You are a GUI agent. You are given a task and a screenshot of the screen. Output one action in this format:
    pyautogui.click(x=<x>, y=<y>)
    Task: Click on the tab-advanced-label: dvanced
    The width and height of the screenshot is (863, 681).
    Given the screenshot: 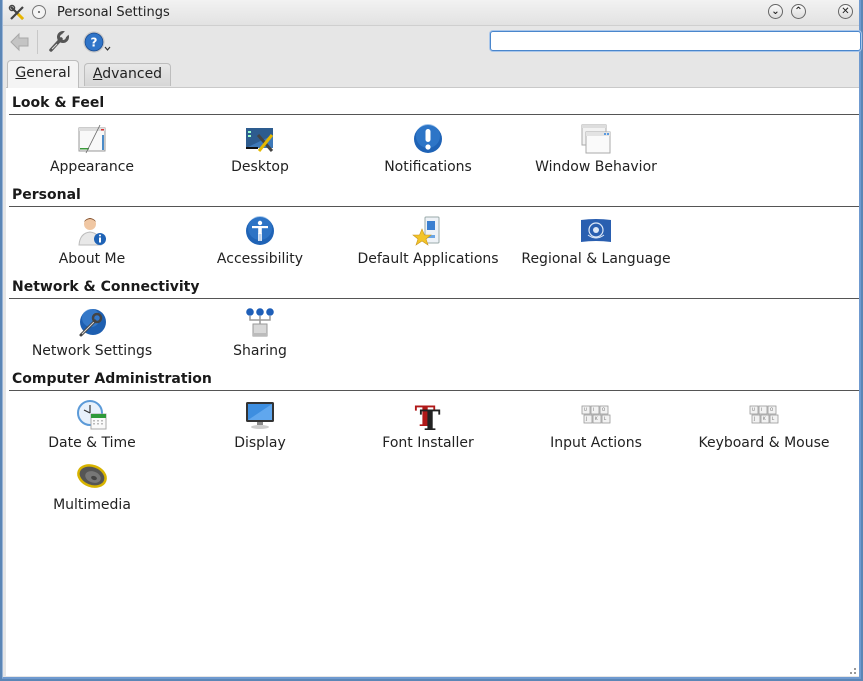 What is the action you would take?
    pyautogui.click(x=132, y=74)
    